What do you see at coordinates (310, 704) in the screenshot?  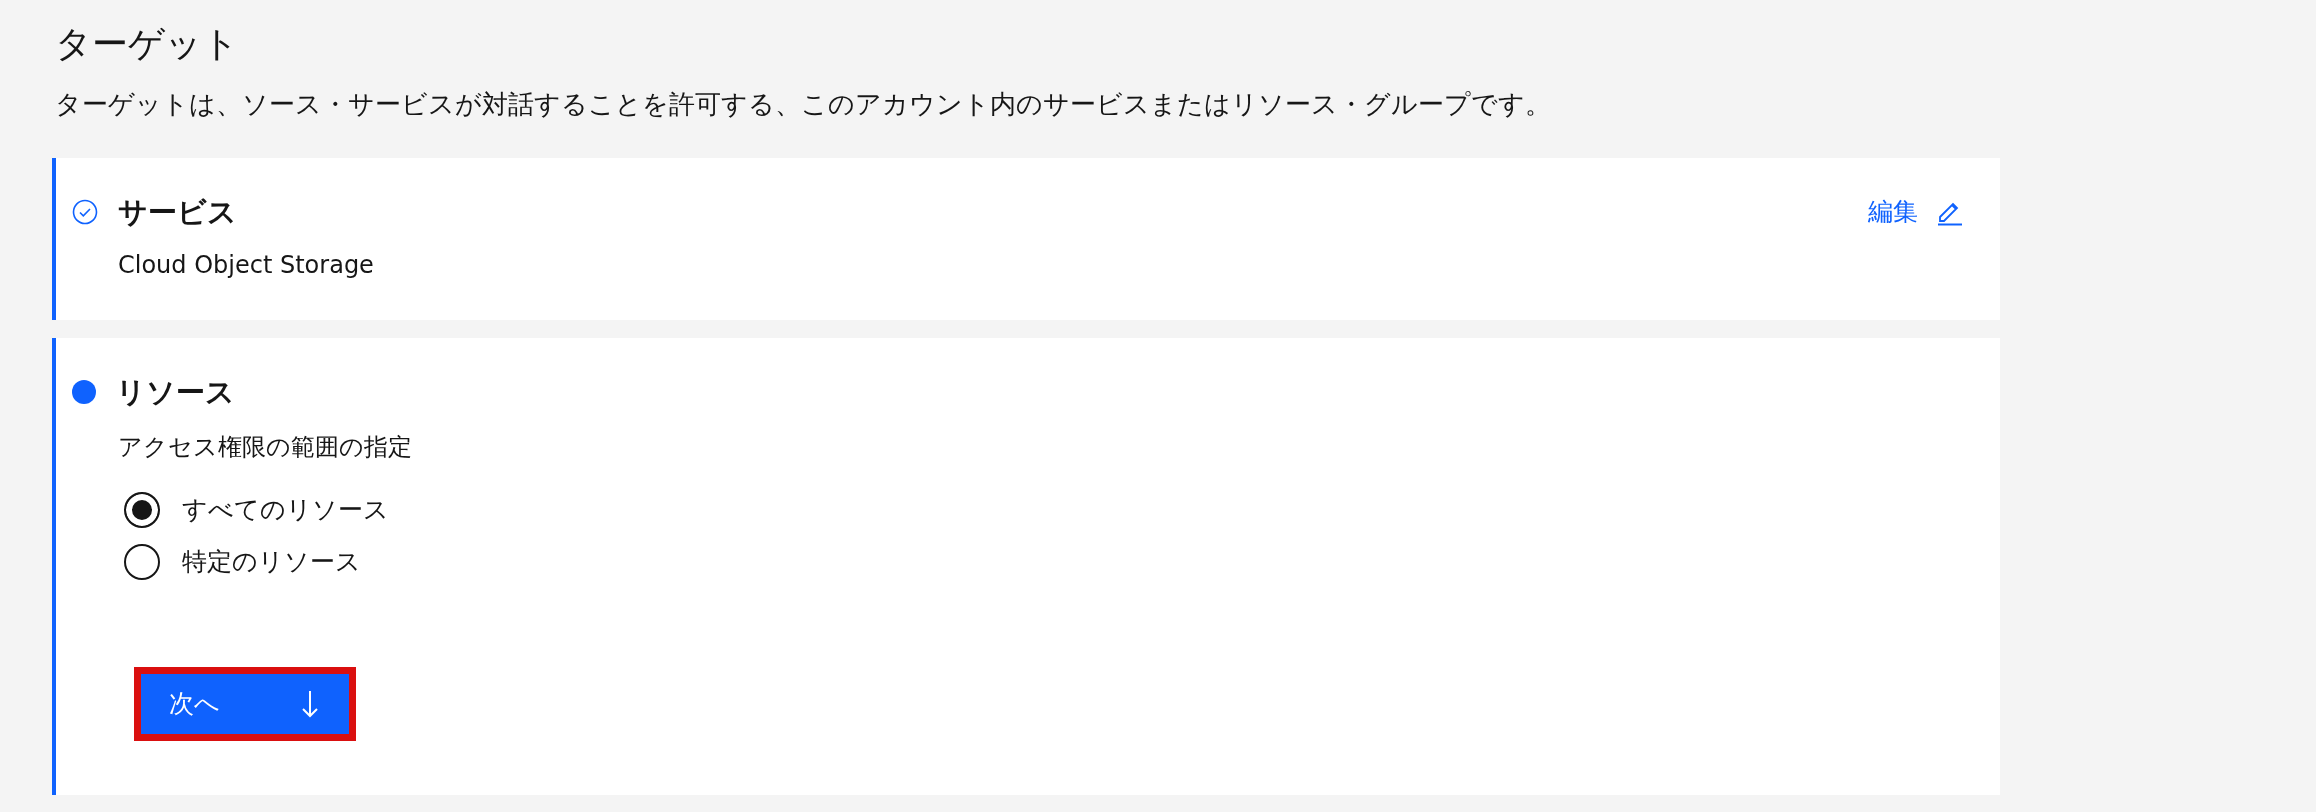 I see `arrow-down-icon` at bounding box center [310, 704].